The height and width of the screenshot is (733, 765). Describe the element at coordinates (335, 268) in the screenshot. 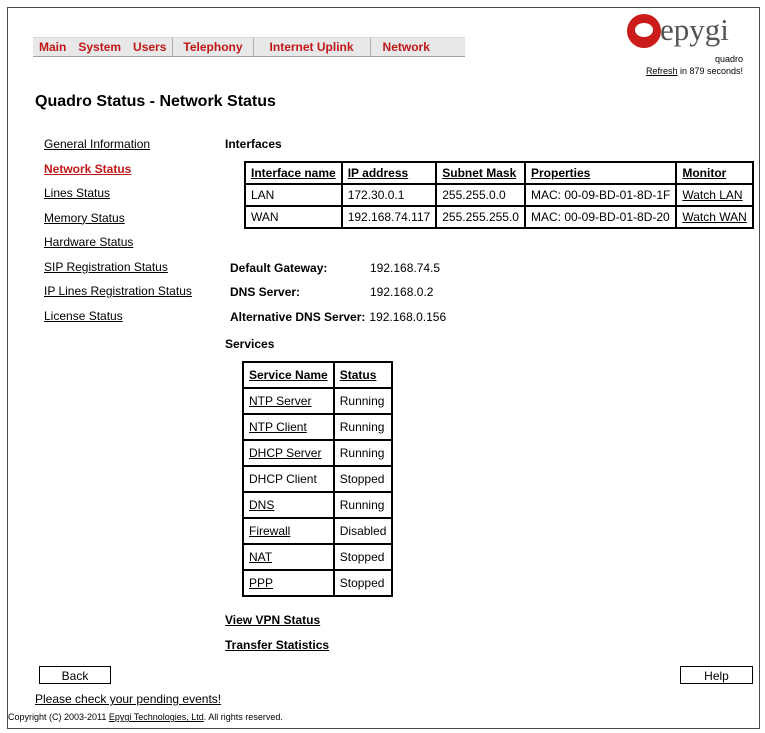

I see `default-gateway-row: Default Gateway: 192.168.74.5` at that location.